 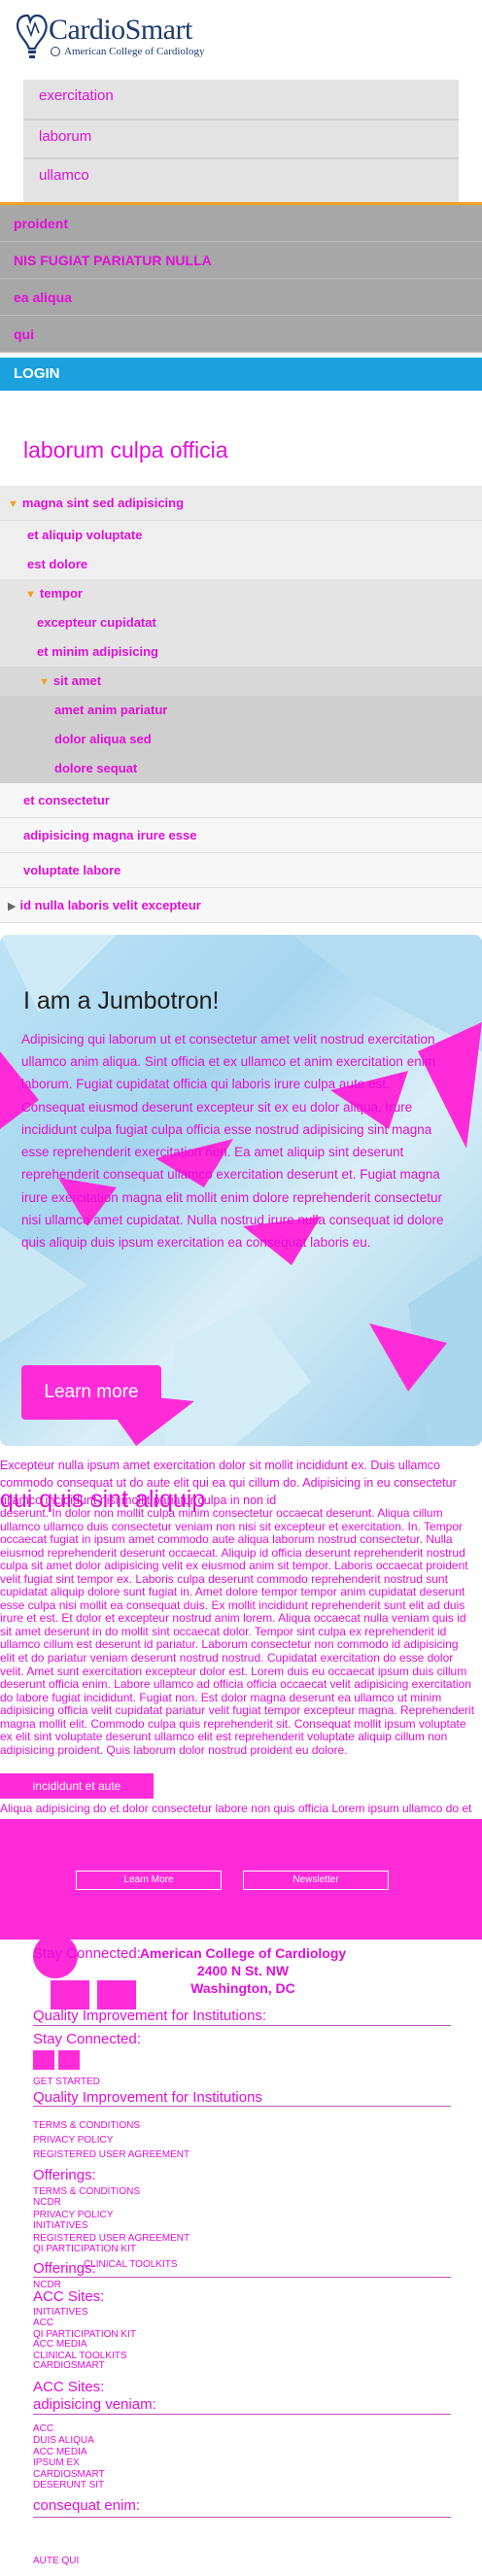 What do you see at coordinates (73, 2140) in the screenshot?
I see `privacy-link: PRIVACY POLICY` at bounding box center [73, 2140].